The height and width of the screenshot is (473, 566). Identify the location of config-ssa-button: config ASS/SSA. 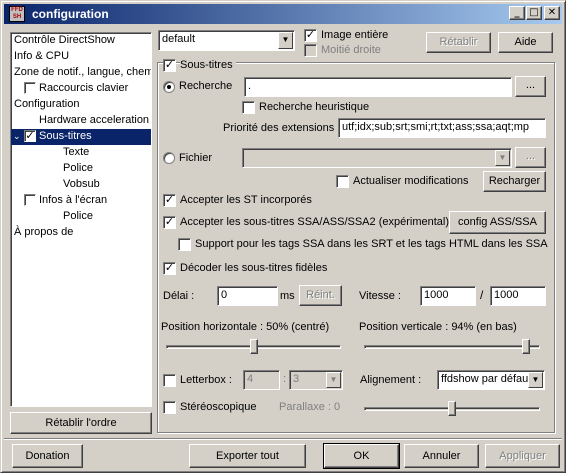
(497, 222).